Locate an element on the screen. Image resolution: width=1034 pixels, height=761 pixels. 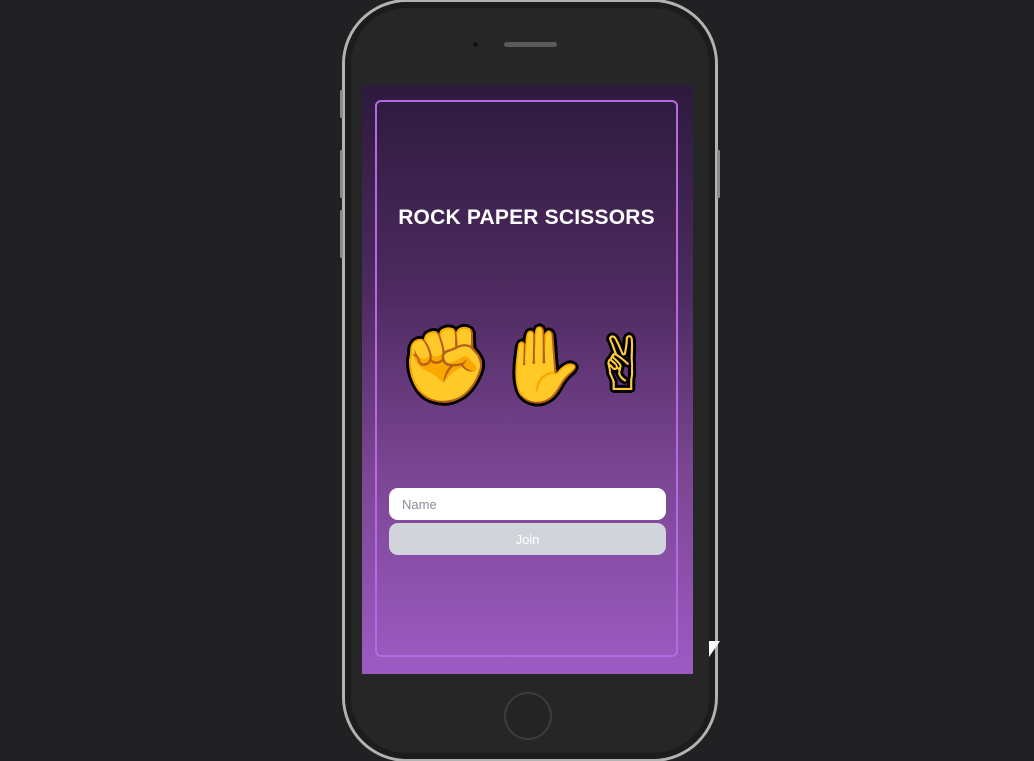
home-button is located at coordinates (528, 716).